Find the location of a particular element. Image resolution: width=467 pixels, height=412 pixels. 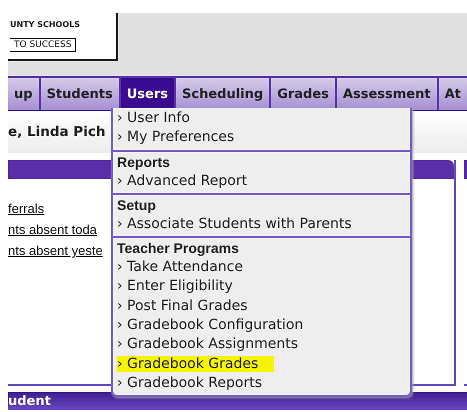

menu-item: › Gradebook Reports is located at coordinates (261, 384).